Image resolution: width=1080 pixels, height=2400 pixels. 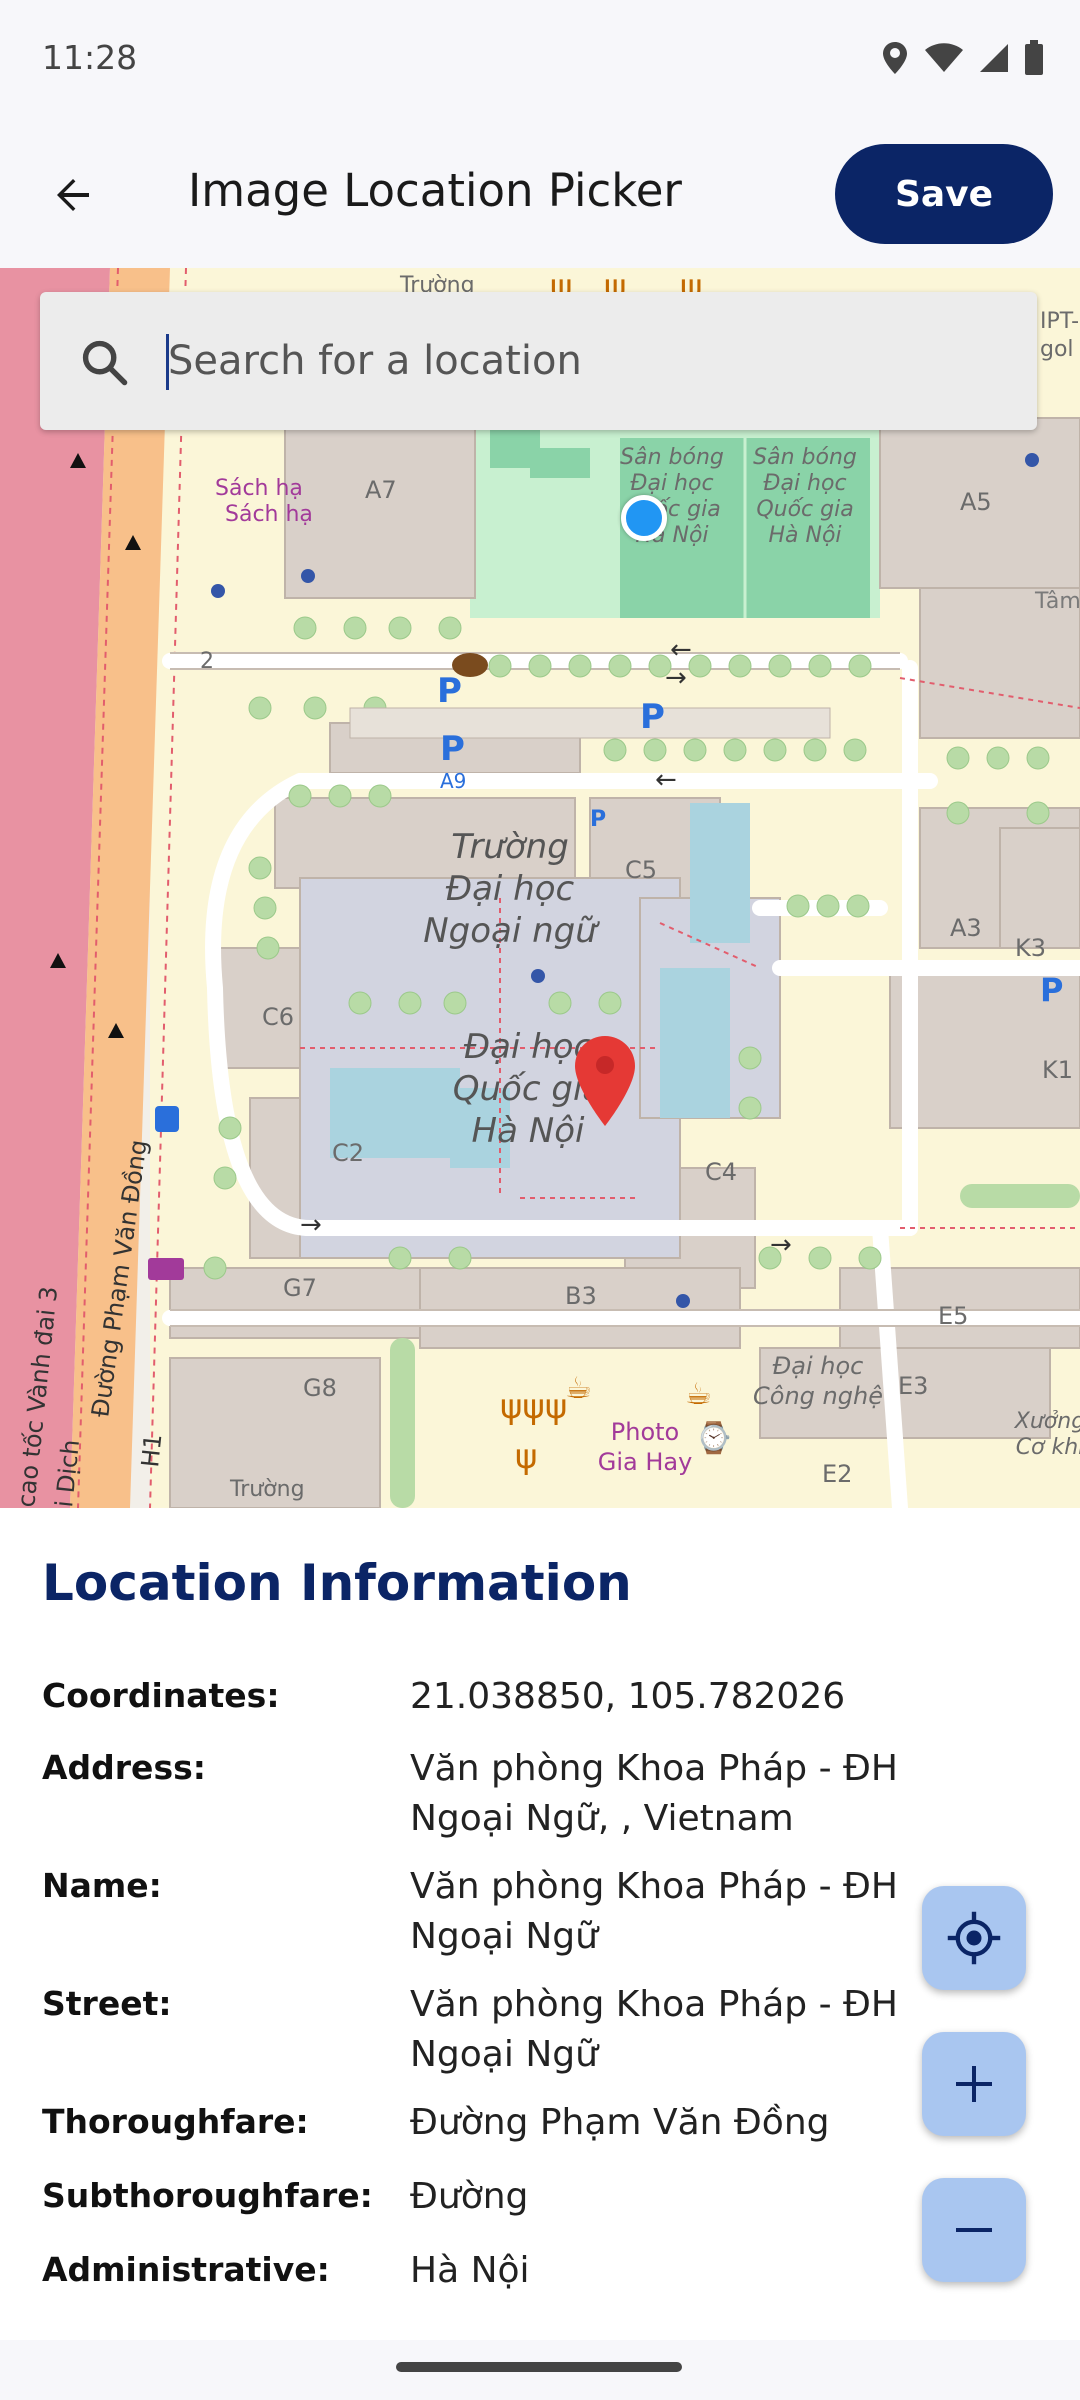 I want to click on map-label: A3, so click(x=966, y=928).